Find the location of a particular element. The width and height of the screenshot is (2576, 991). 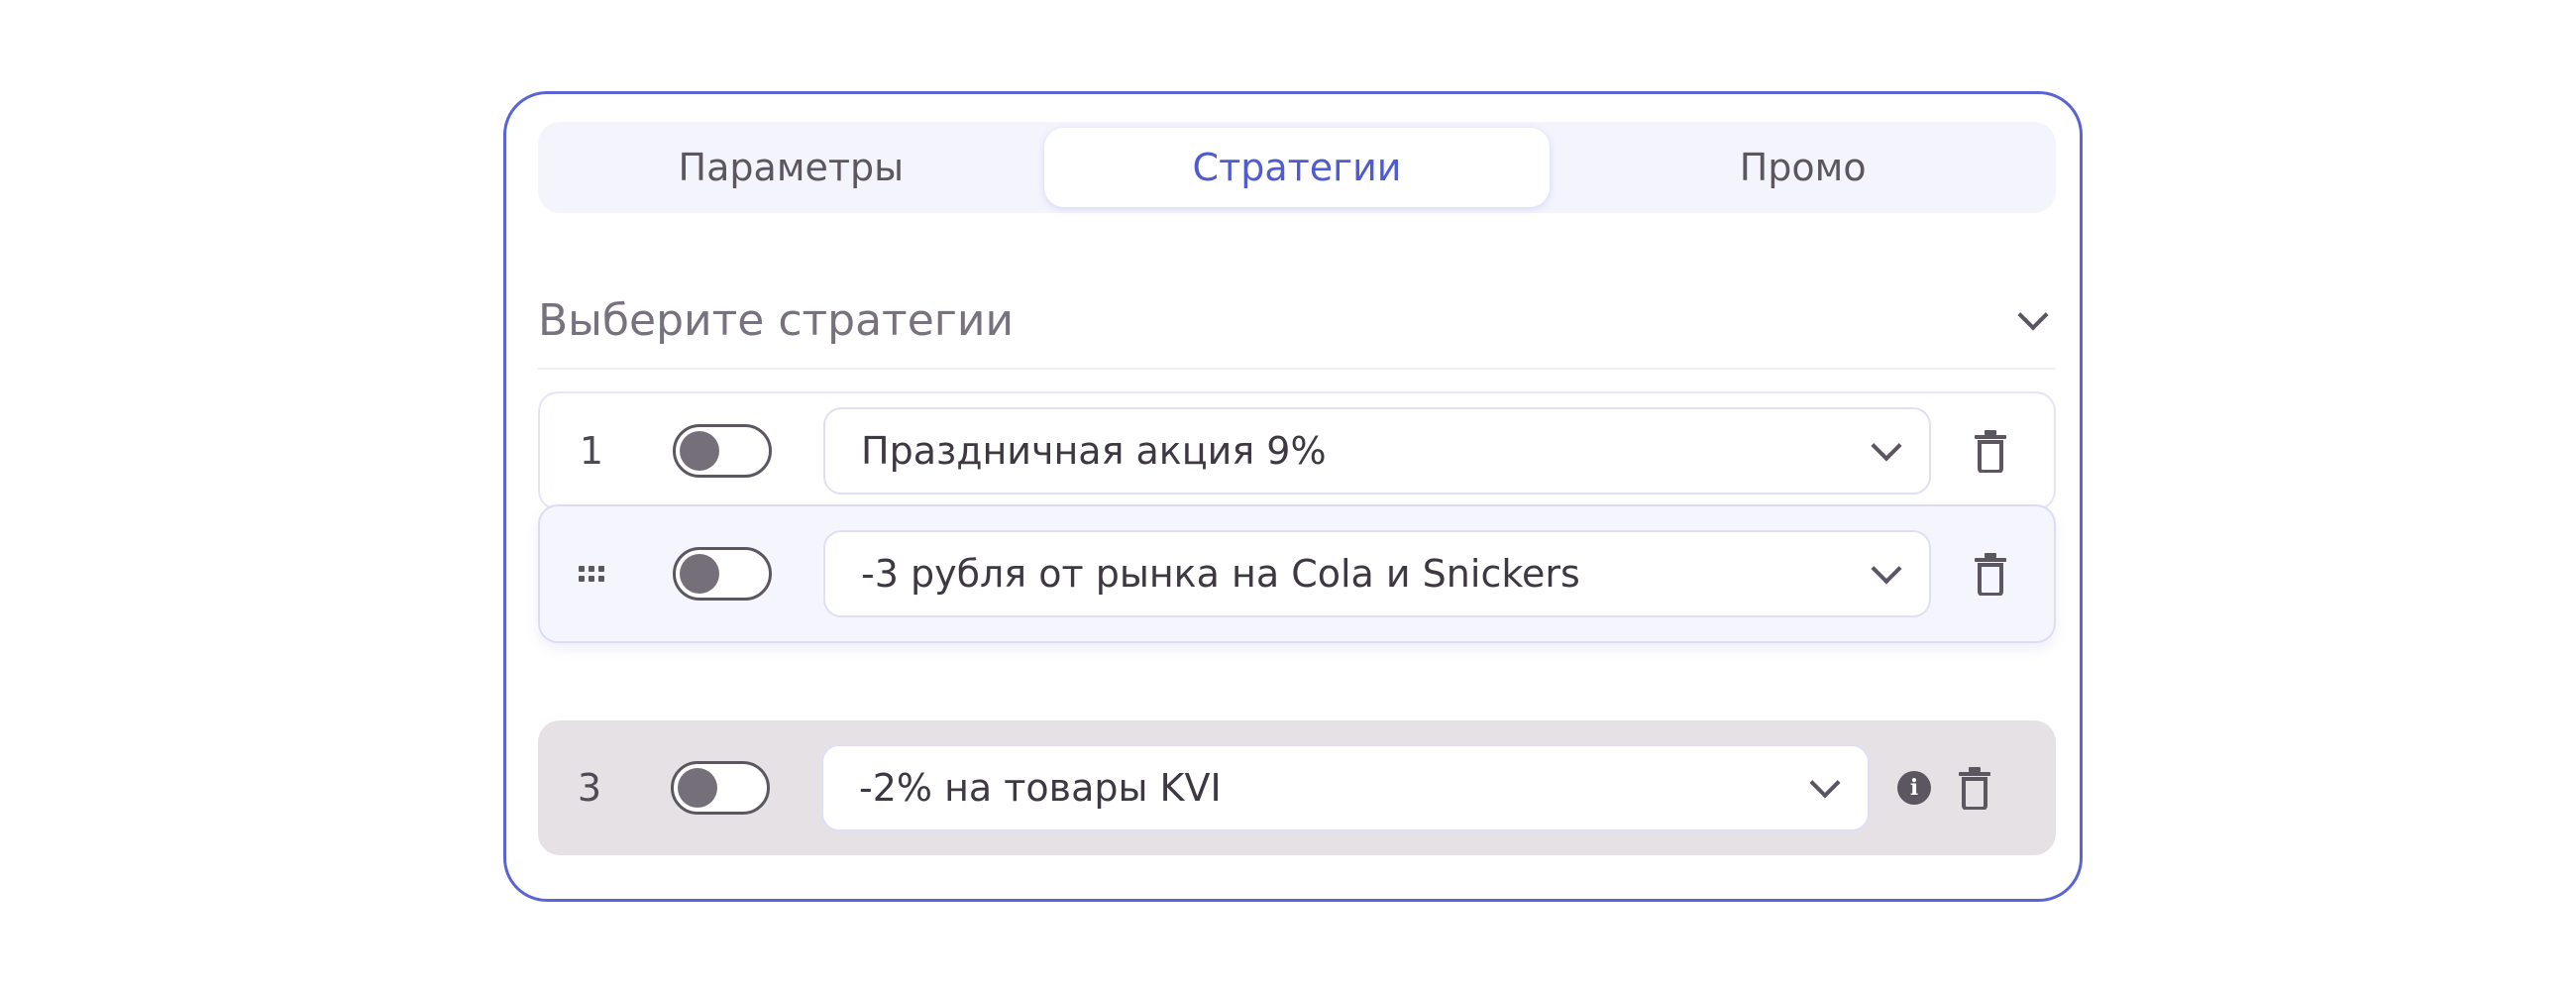

info-icon: i is located at coordinates (1914, 788).